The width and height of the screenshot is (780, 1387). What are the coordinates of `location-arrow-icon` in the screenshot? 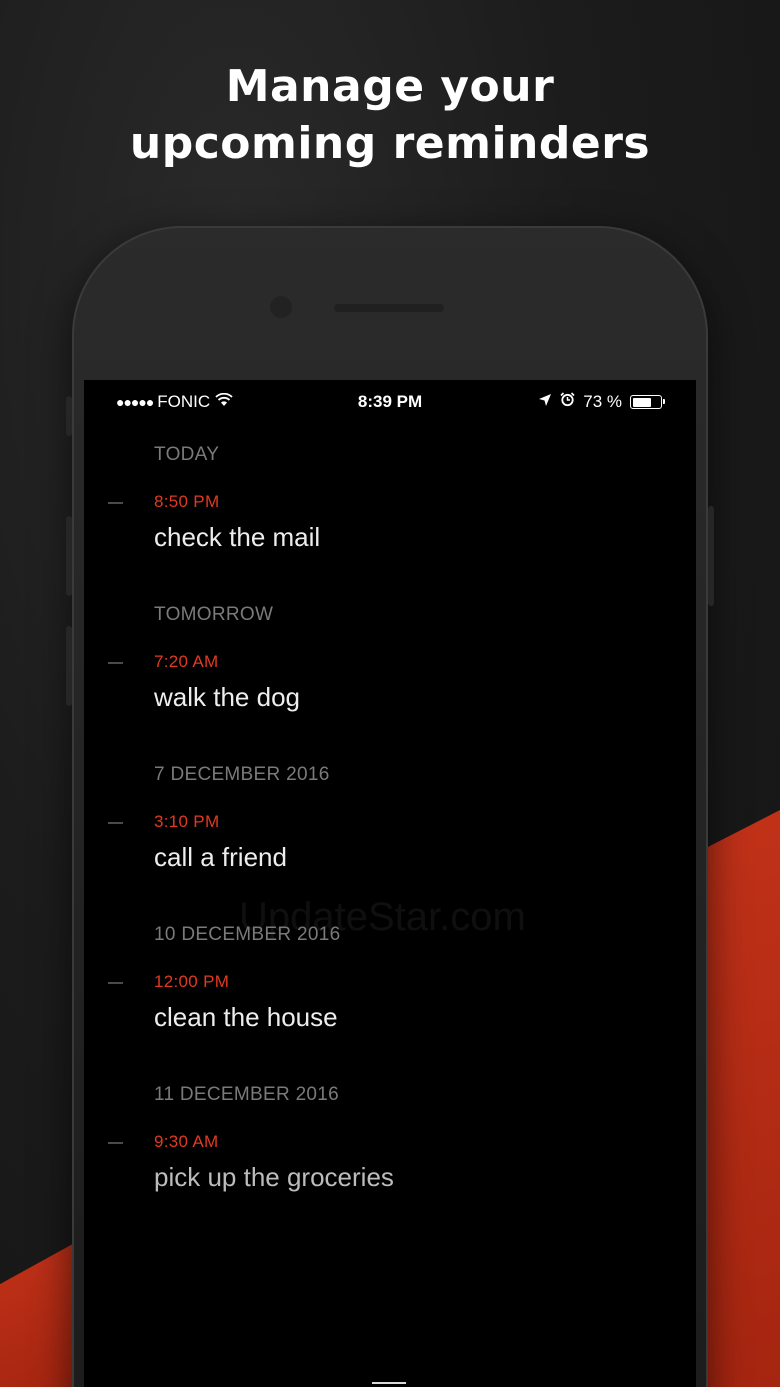 It's located at (545, 402).